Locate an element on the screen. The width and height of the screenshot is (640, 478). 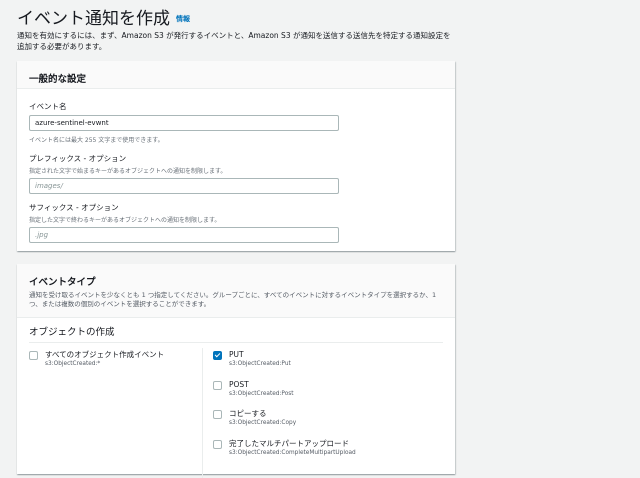
general-settings-title: 一般的な設定 is located at coordinates (58, 79).